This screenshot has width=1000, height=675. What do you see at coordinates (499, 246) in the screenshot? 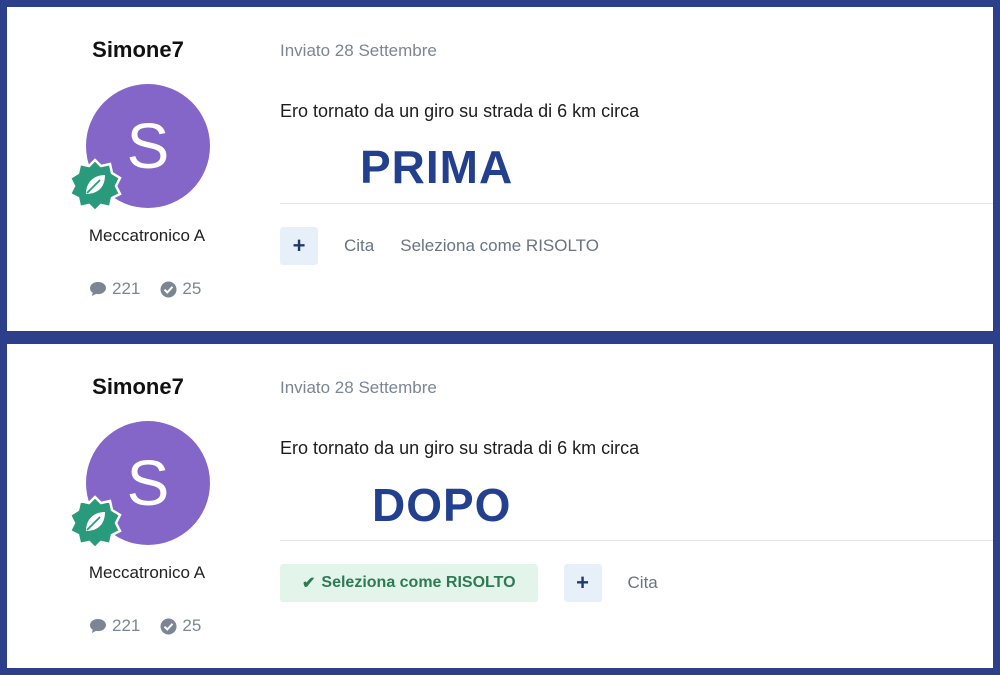
I see `mark-solved-link: Seleziona come RISOLTO` at bounding box center [499, 246].